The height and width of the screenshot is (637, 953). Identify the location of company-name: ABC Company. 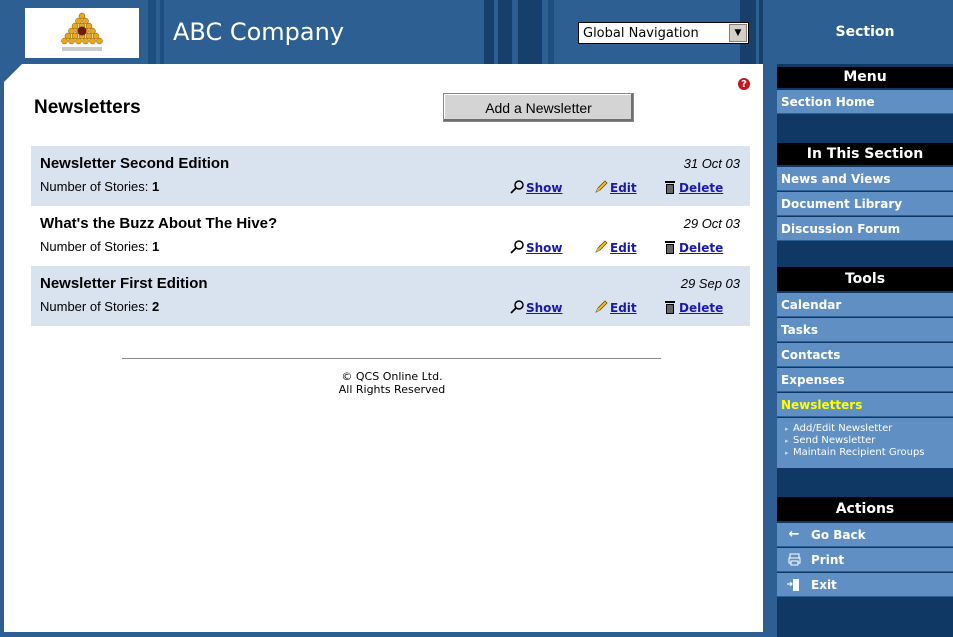
(259, 32).